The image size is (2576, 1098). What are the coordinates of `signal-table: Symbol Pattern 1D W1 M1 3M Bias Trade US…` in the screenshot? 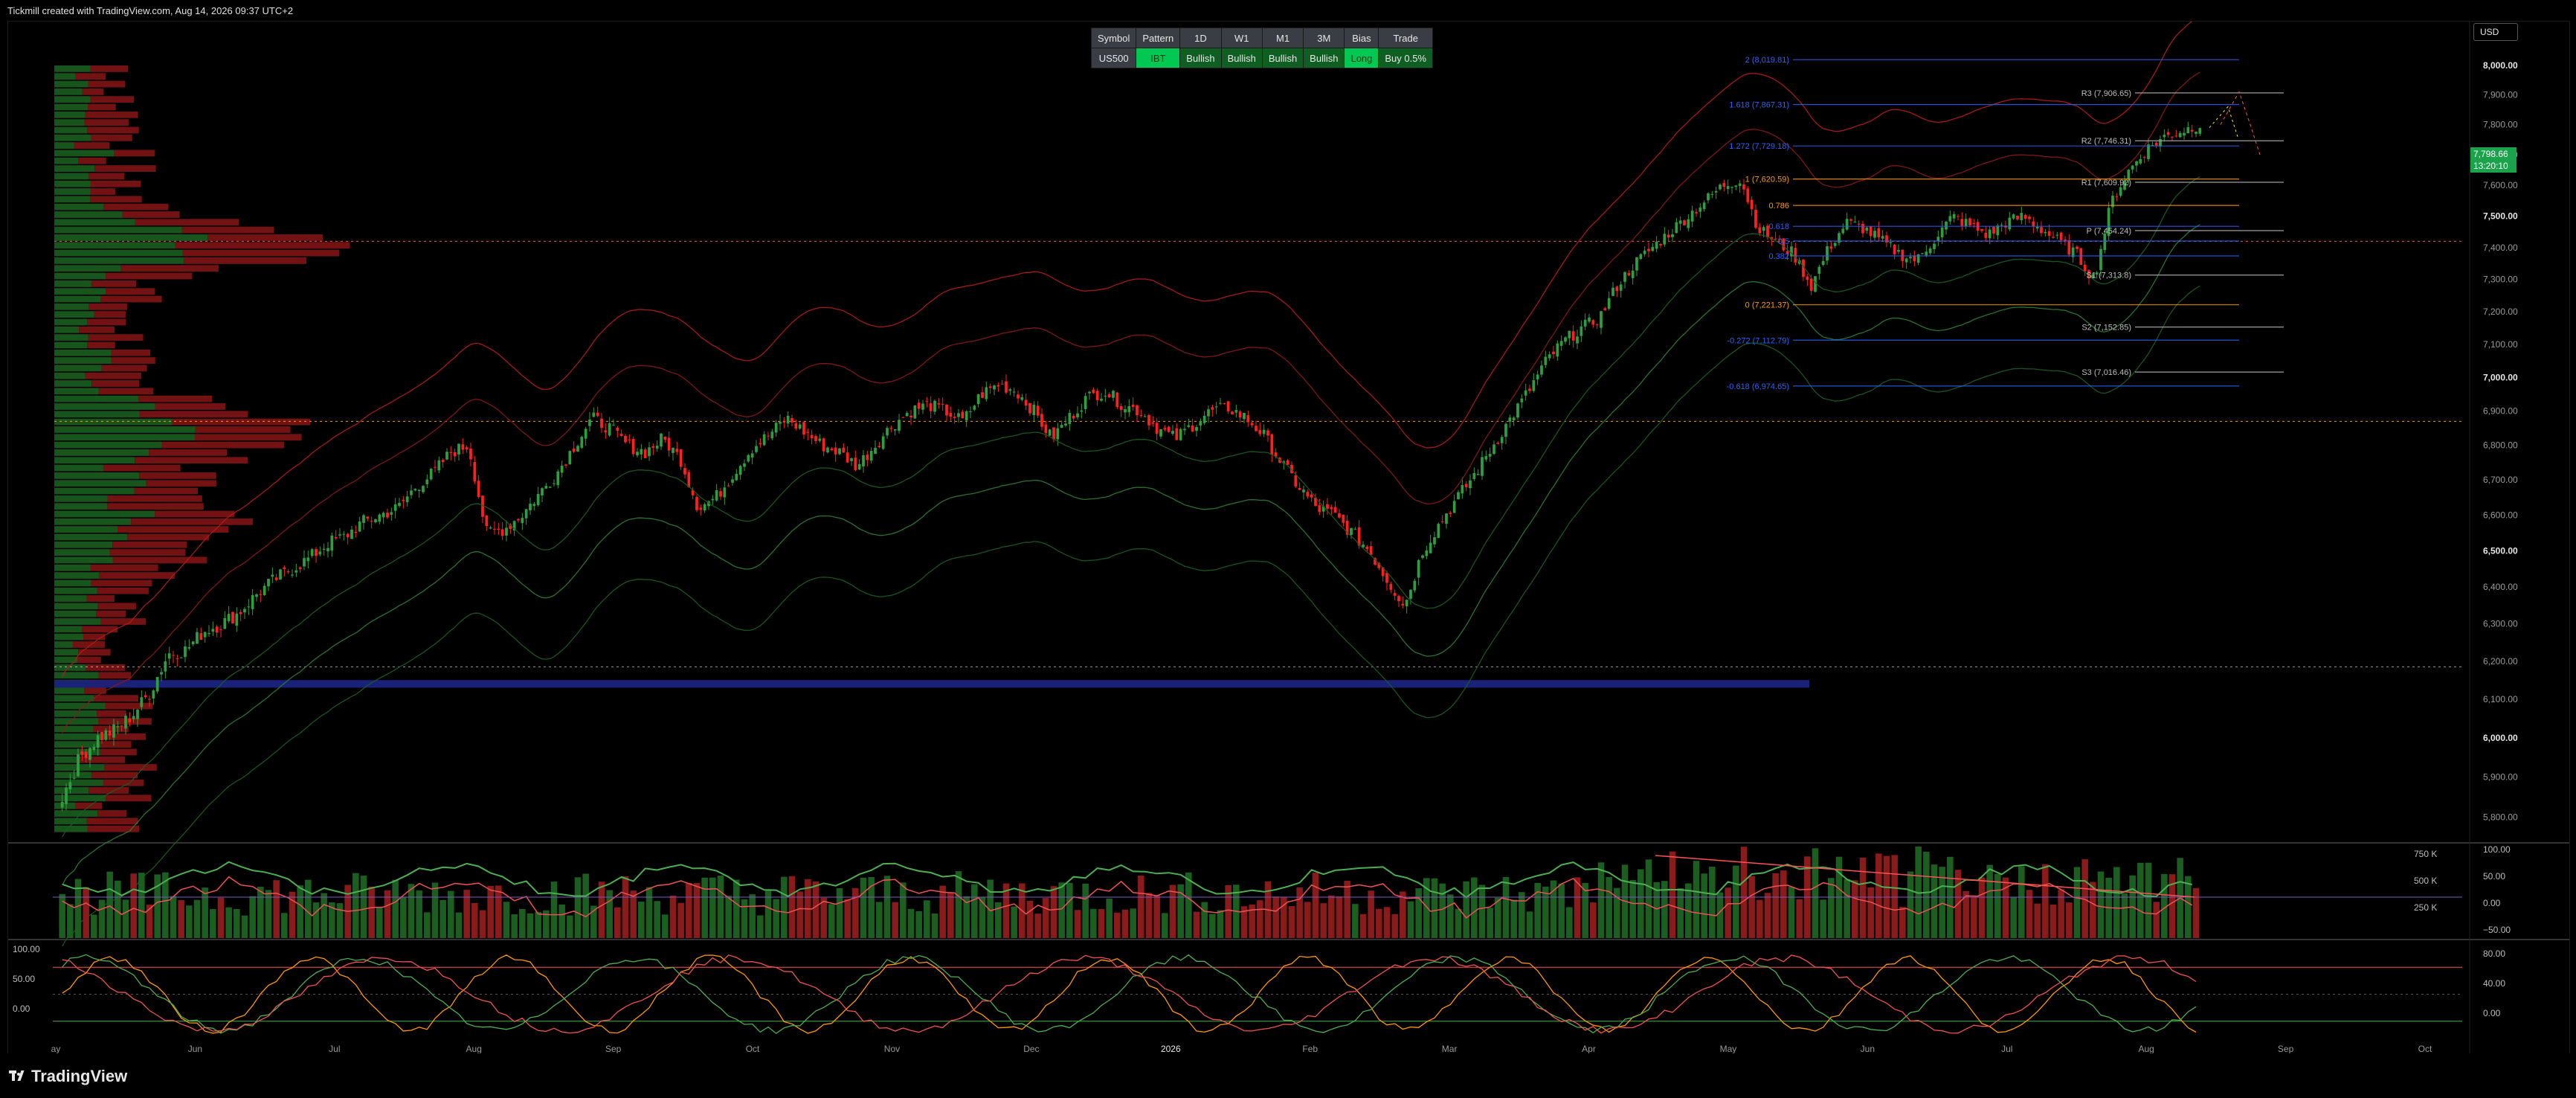 It's located at (1262, 48).